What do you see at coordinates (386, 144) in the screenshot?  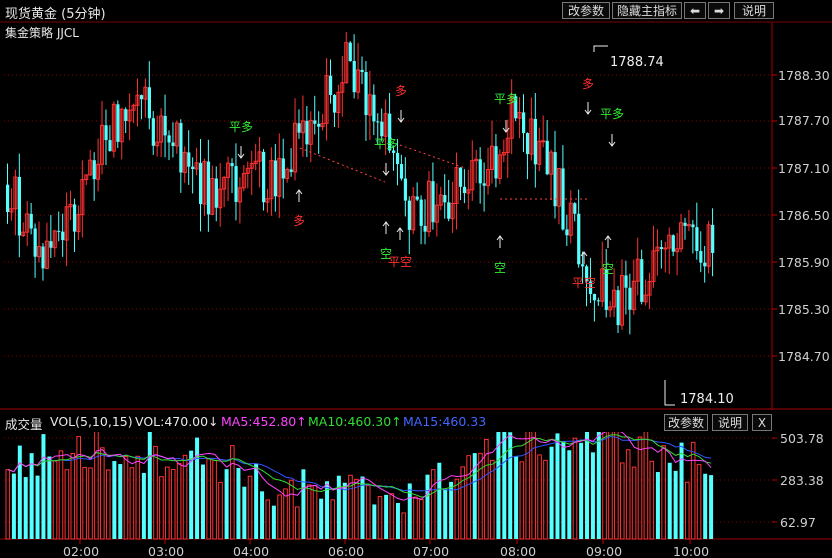 I see `signal-label: 平多` at bounding box center [386, 144].